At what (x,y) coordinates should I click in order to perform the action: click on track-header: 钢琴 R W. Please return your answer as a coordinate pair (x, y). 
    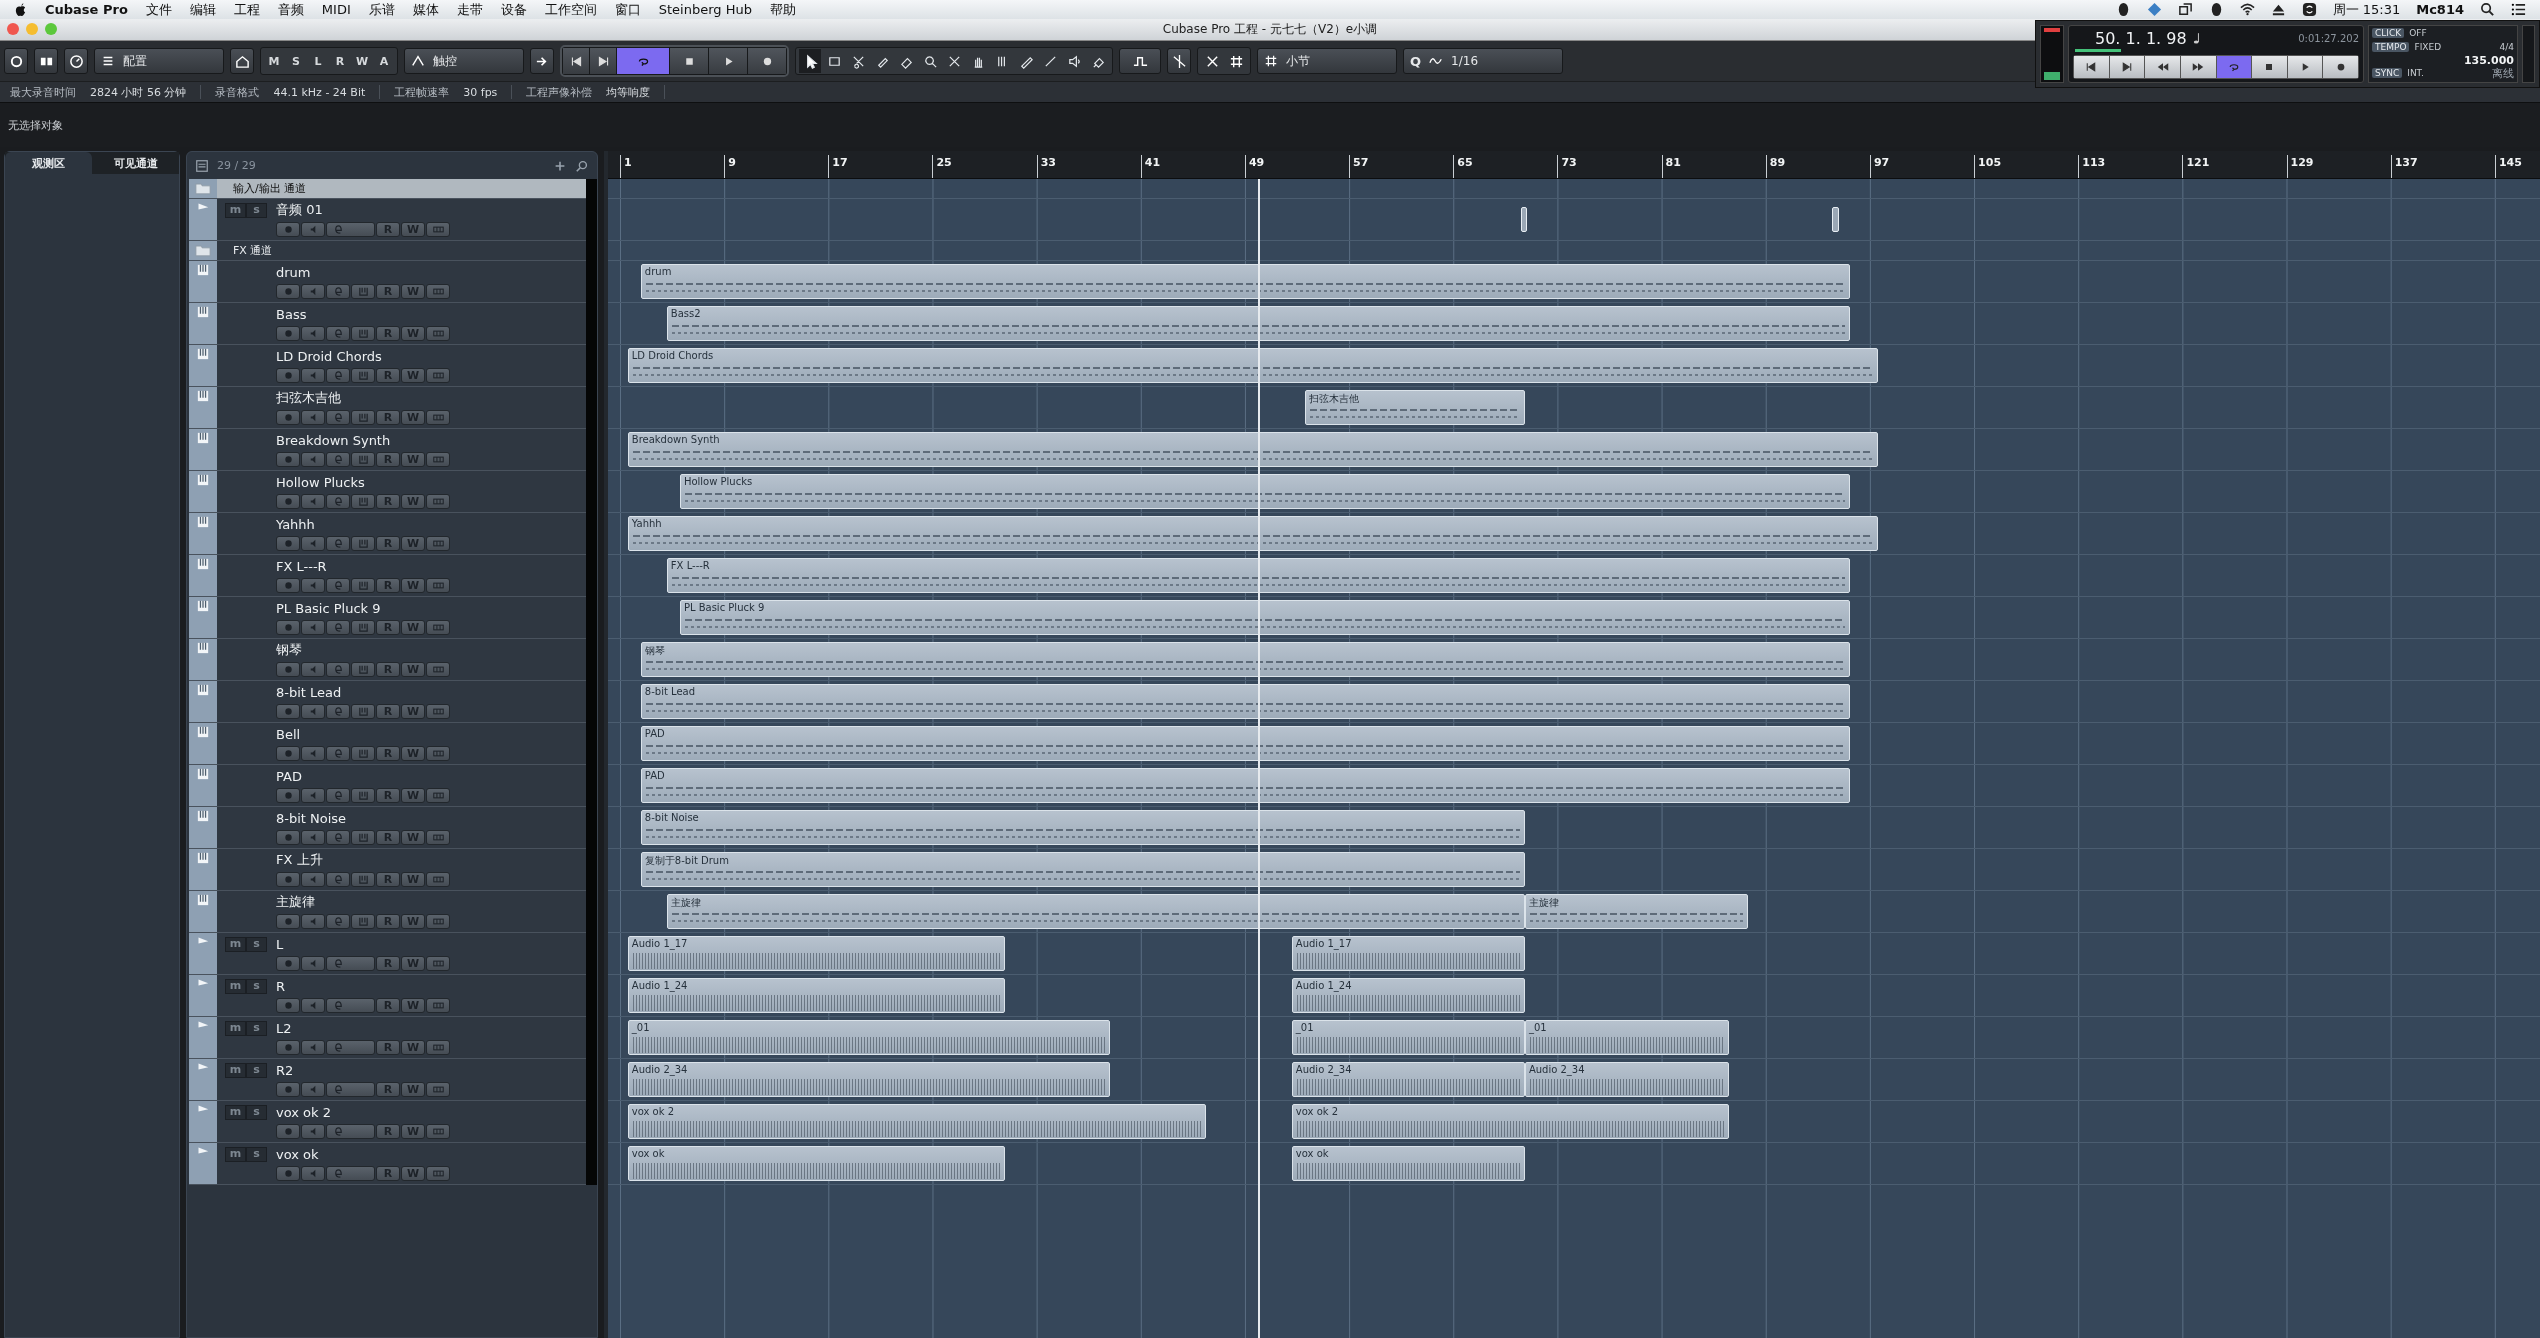
    Looking at the image, I should click on (387, 660).